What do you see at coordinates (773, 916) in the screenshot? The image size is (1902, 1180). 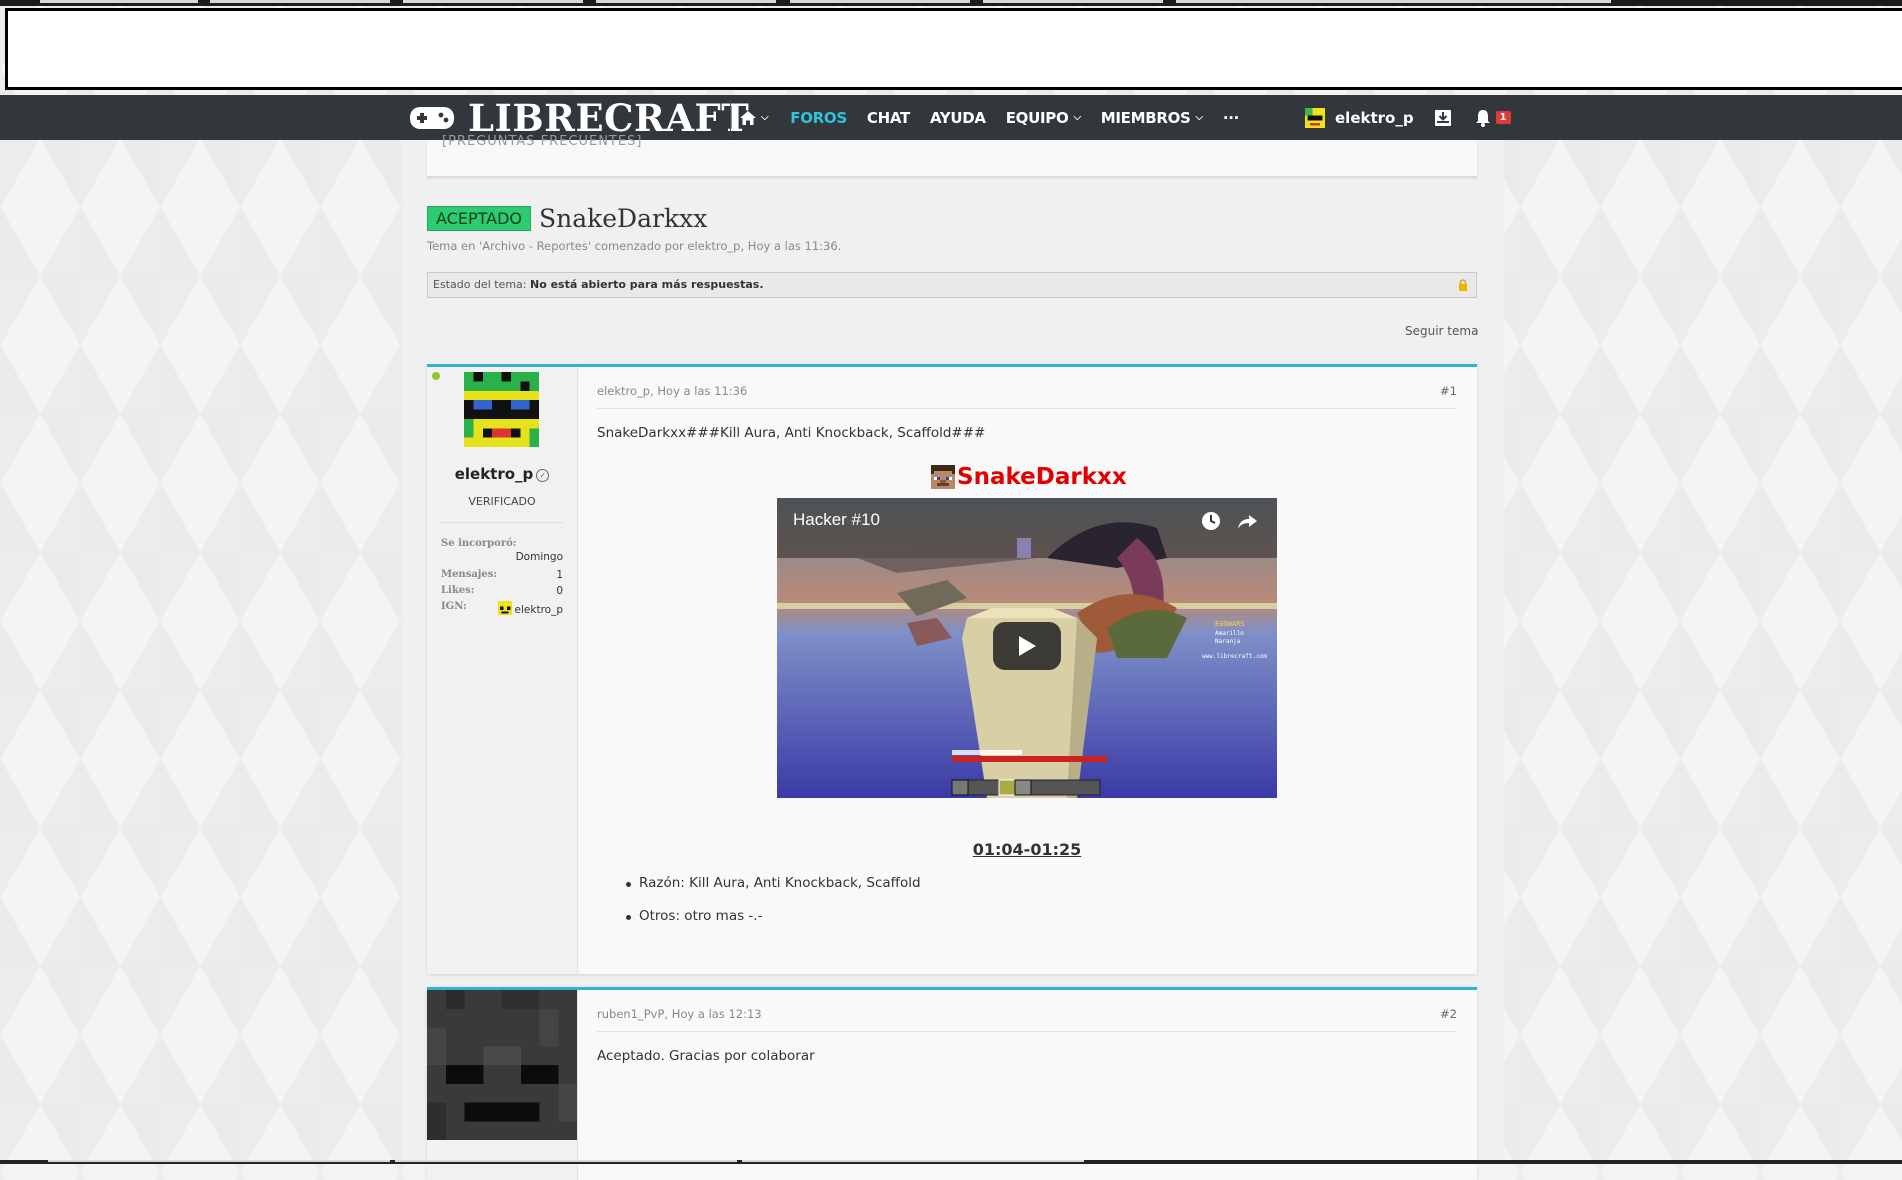 I see `list-item: Otros: otro mas -.-` at bounding box center [773, 916].